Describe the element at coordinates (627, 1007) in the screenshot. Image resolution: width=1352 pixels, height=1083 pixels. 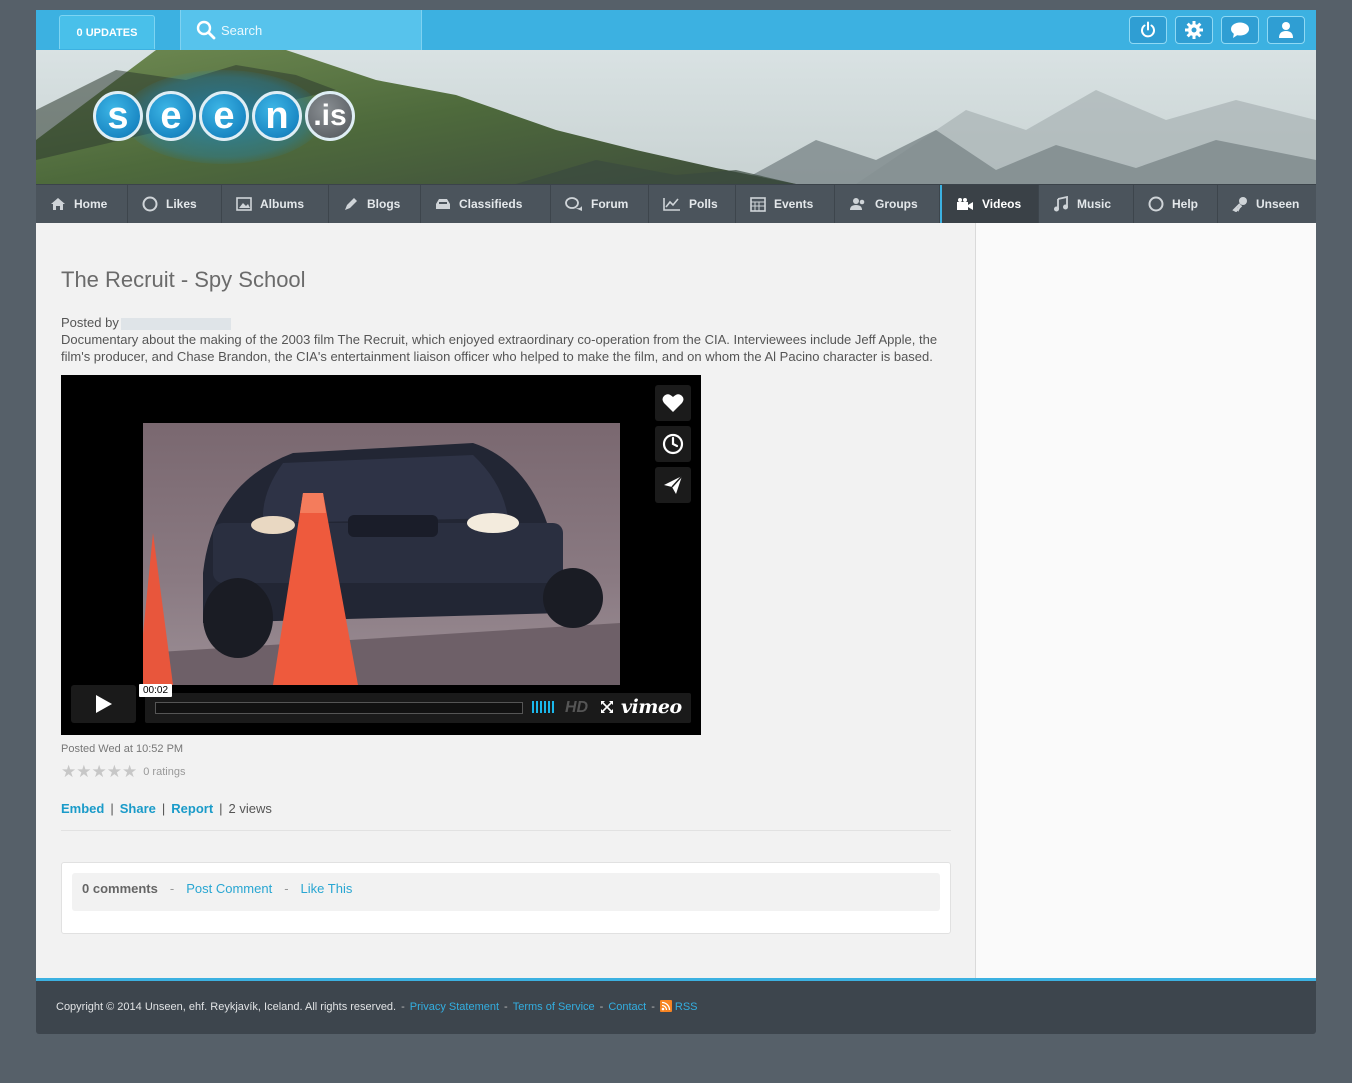
I see `contact-link: Contact` at that location.